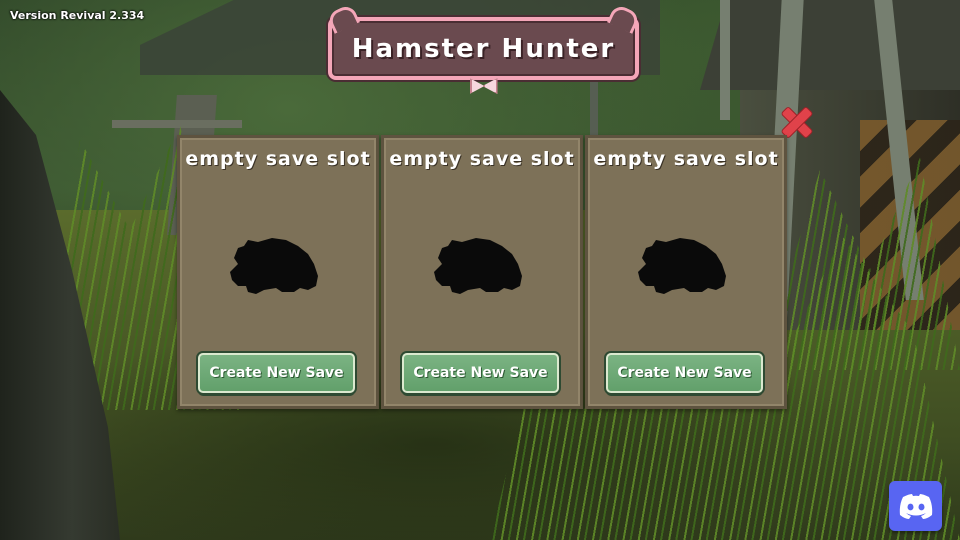 Image resolution: width=960 pixels, height=540 pixels. Describe the element at coordinates (483, 48) in the screenshot. I see `game-title: Hamster Hunter` at that location.